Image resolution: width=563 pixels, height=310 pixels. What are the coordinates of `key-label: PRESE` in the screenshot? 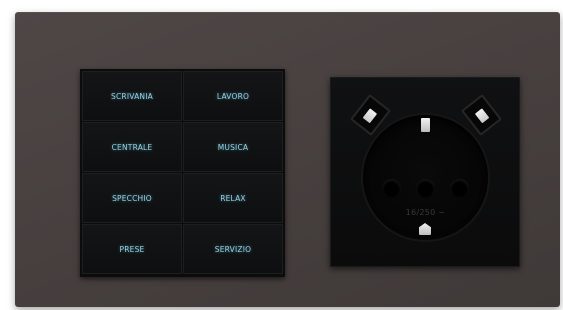 It's located at (132, 249).